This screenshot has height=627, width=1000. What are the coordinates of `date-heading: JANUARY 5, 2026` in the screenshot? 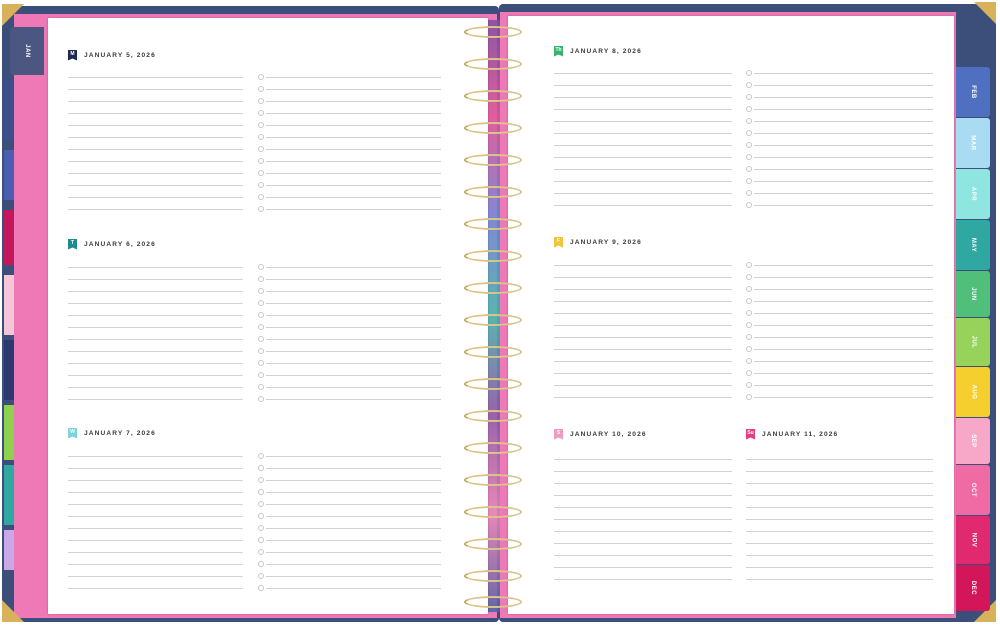 It's located at (120, 55).